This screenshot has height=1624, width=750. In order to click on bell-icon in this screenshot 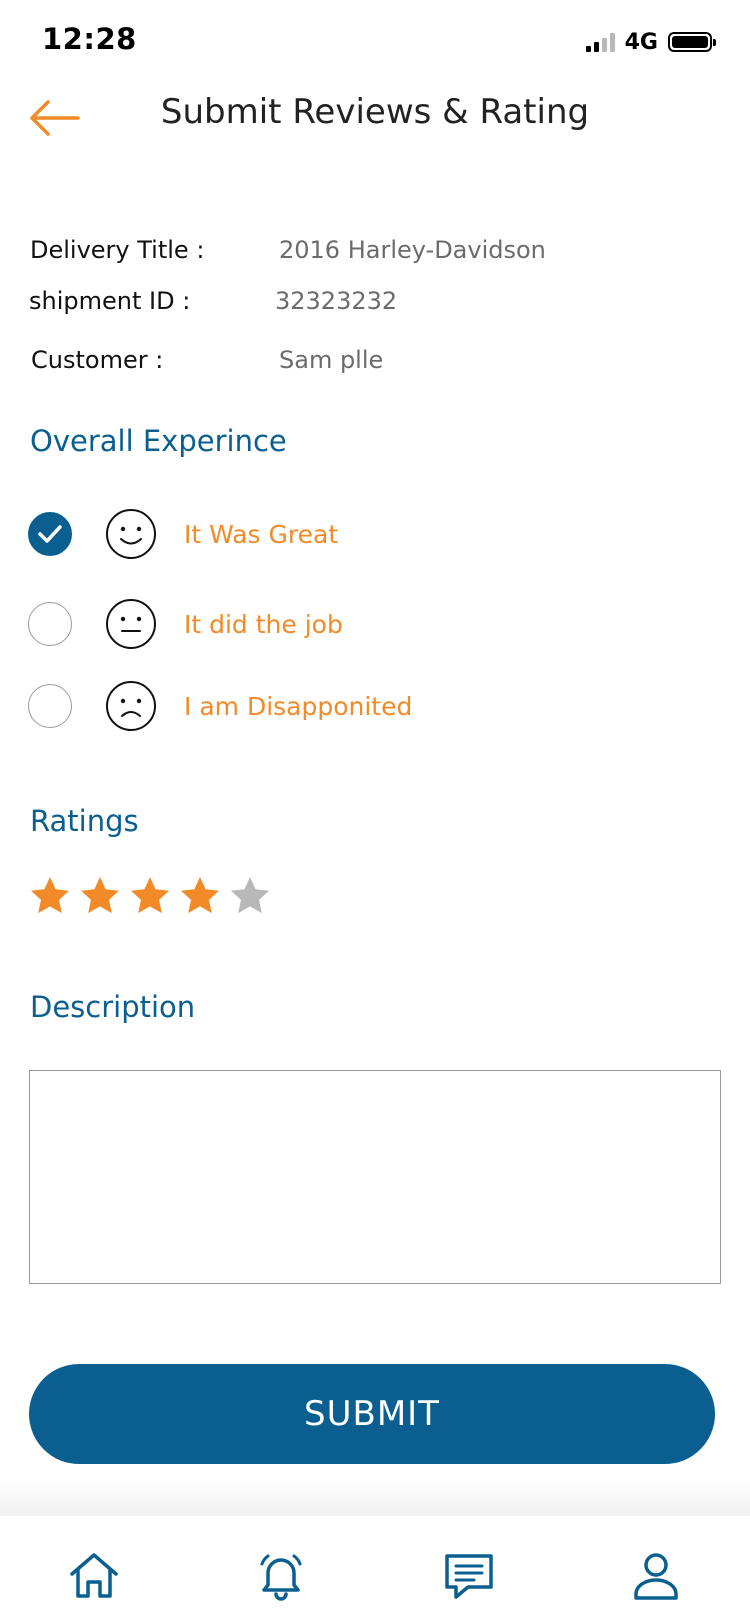, I will do `click(281, 1577)`.